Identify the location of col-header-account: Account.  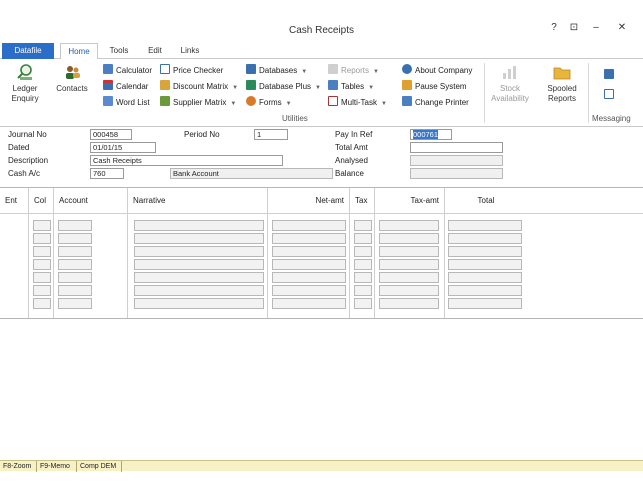
(91, 201).